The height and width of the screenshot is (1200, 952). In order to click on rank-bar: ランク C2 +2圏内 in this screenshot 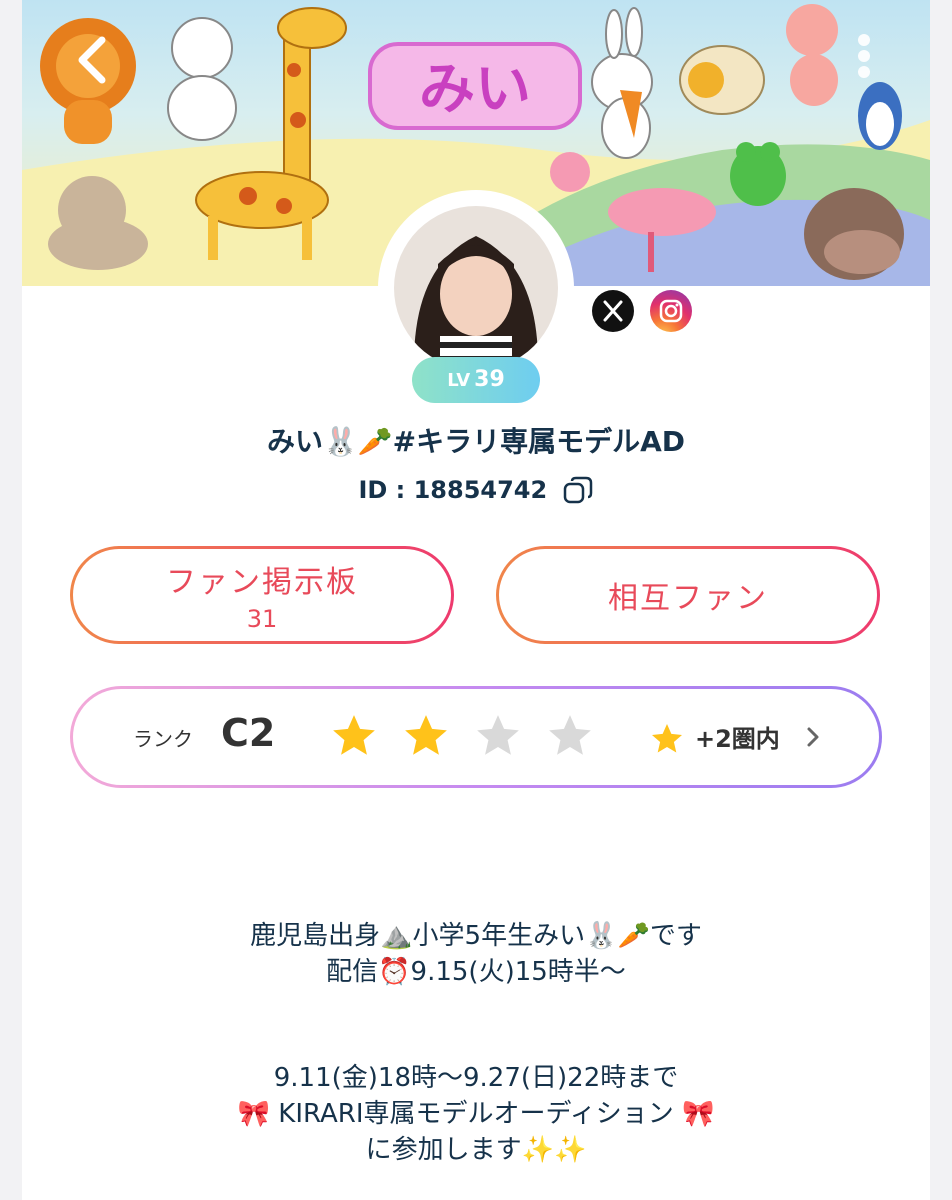, I will do `click(476, 737)`.